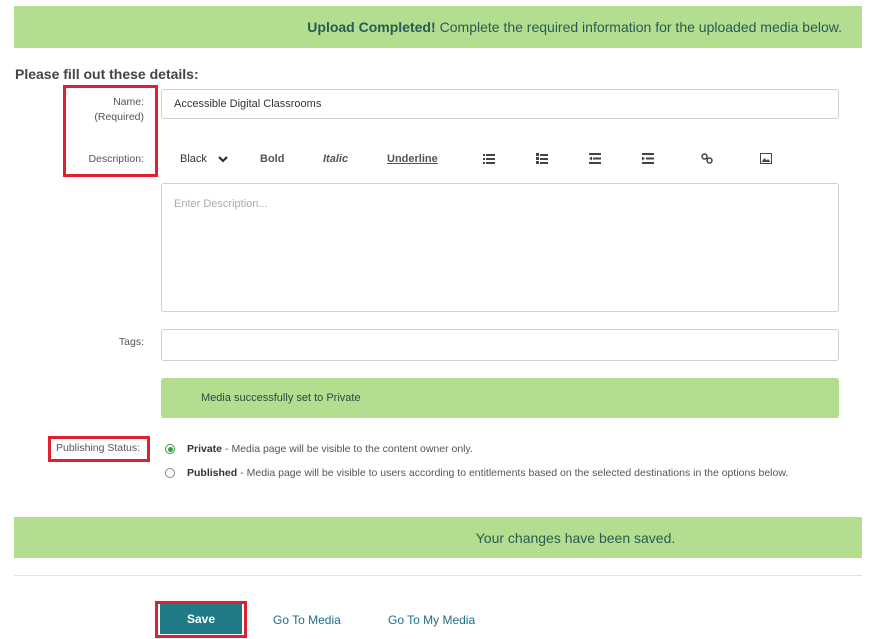  I want to click on bold-button: Bold, so click(272, 159).